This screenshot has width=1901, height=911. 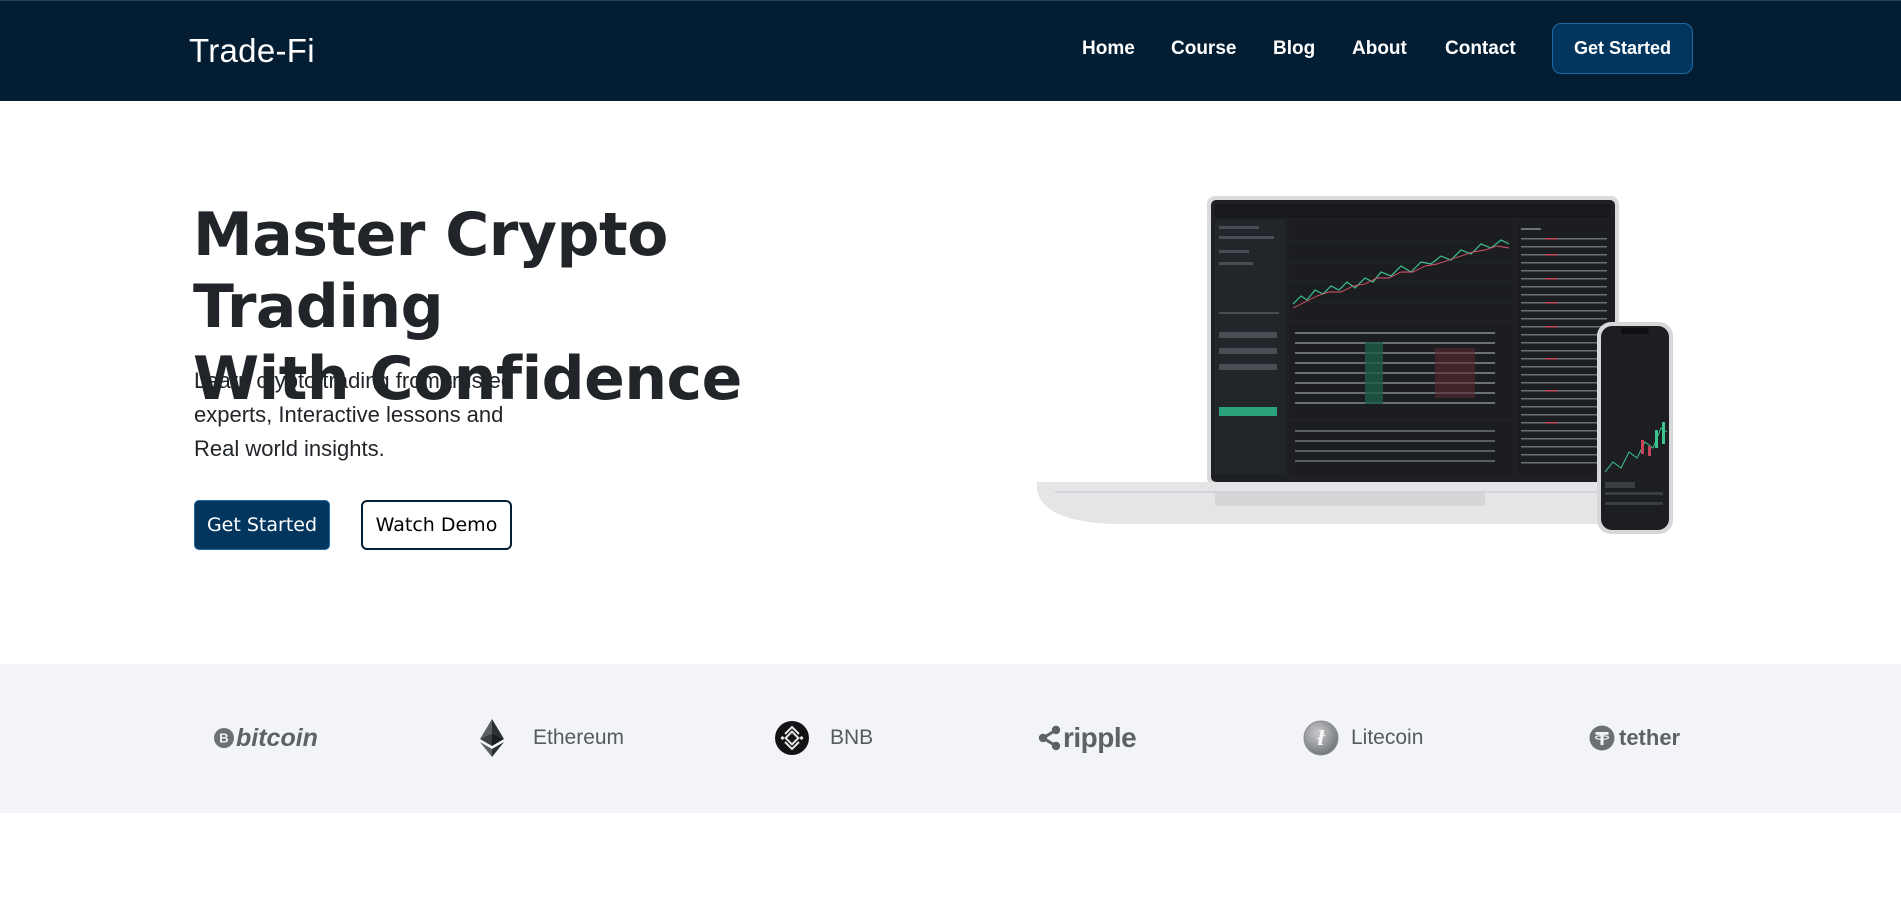 I want to click on hero-subtitle-line-2: experts, Interactive lessons and, so click(x=349, y=414).